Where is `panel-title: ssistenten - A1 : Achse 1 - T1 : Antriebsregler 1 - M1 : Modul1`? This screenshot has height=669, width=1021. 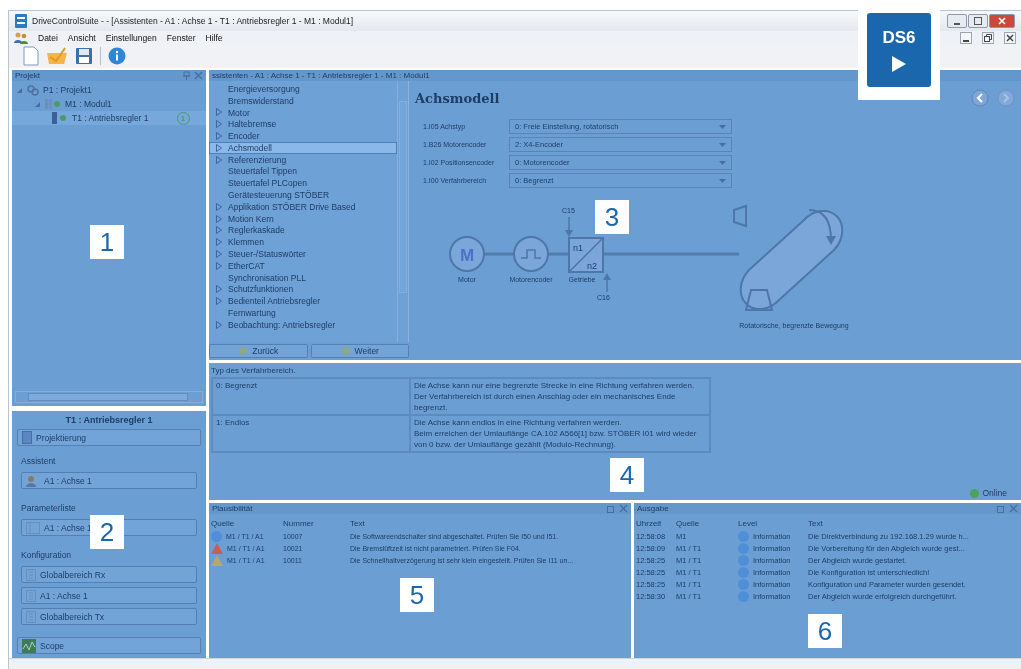 panel-title: ssistenten - A1 : Achse 1 - T1 : Antriebsregler 1 - M1 : Modul1 is located at coordinates (321, 75).